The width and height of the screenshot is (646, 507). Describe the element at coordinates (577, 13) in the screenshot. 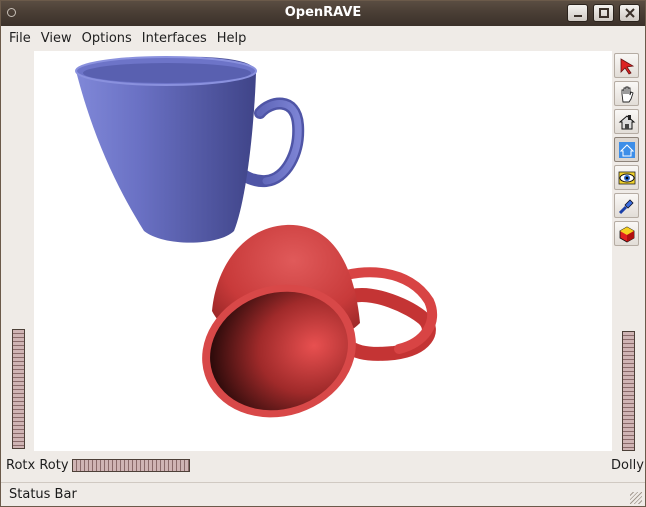

I see `minimize-button` at that location.